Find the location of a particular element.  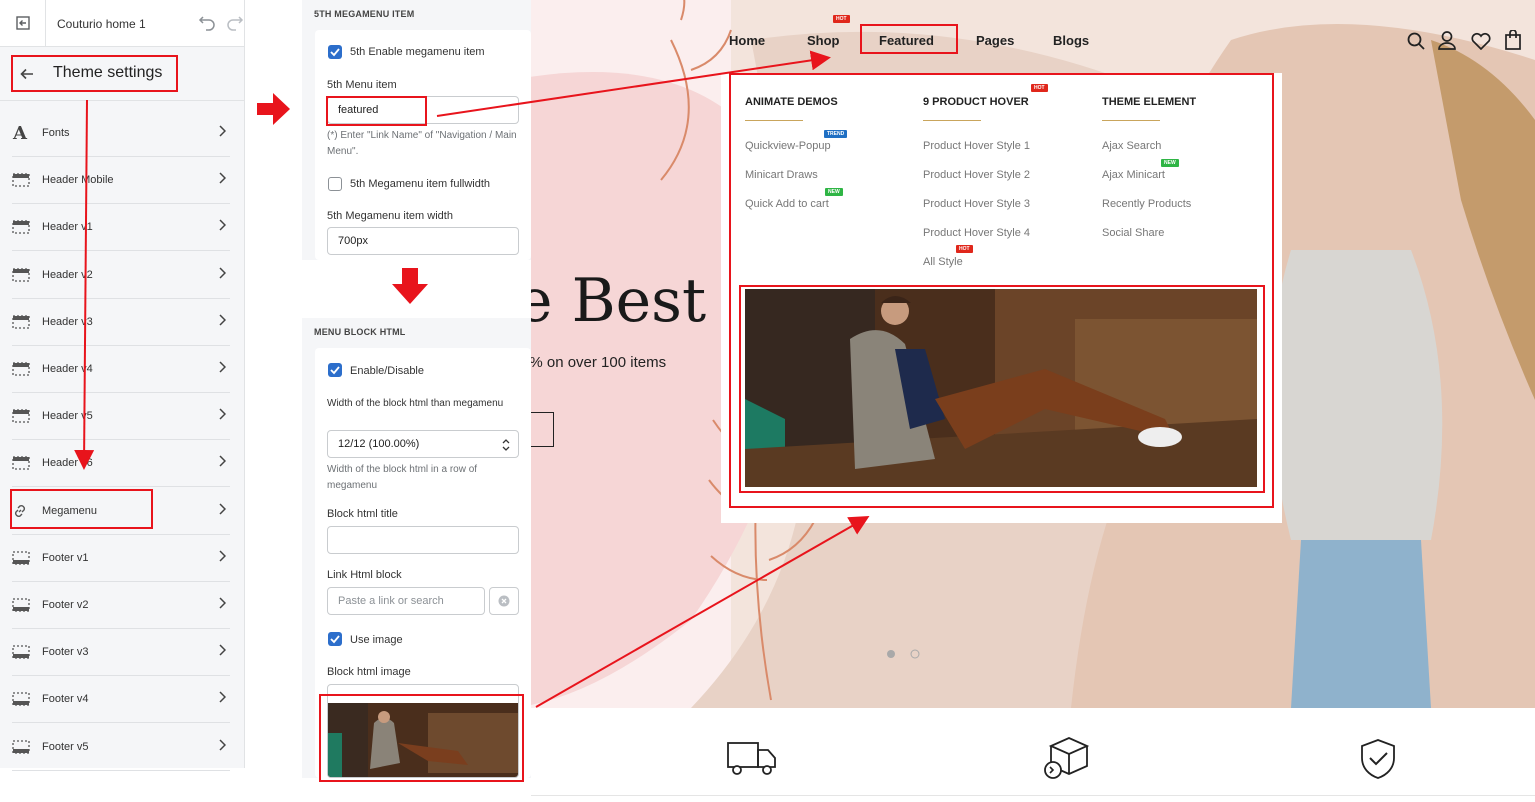

clear-link-button is located at coordinates (504, 601).